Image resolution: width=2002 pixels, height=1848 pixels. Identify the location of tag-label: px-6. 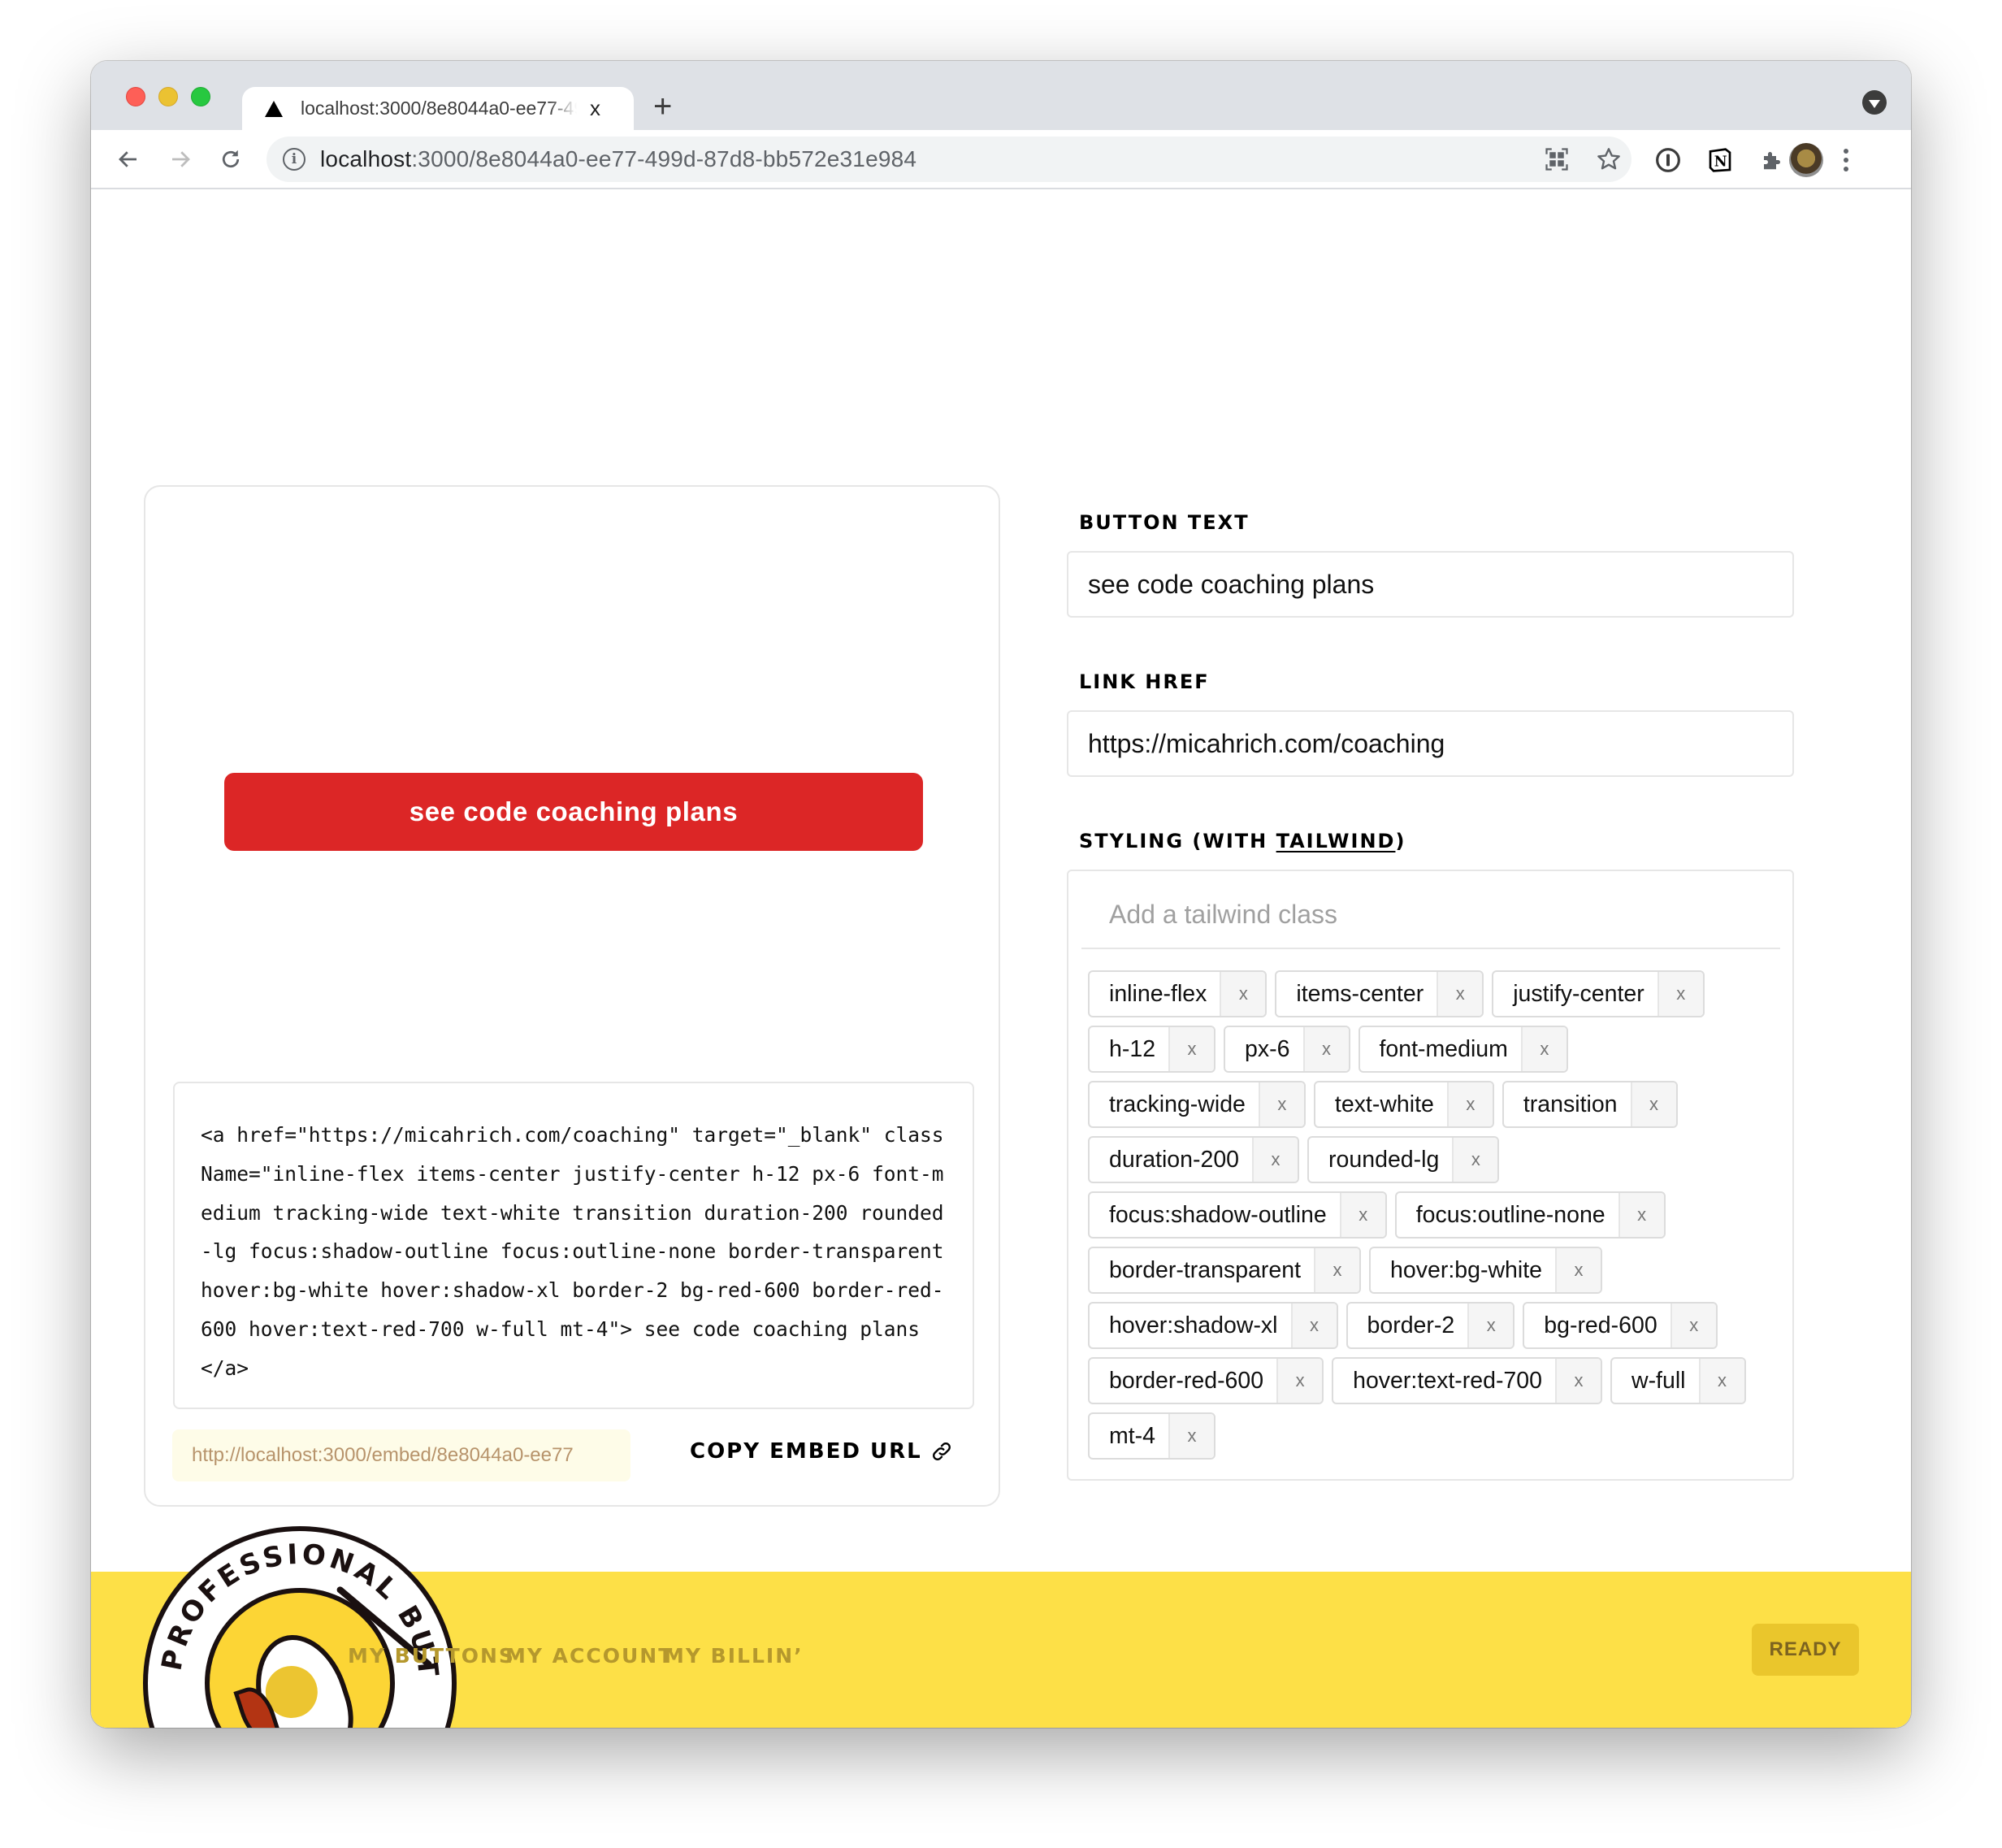
(1267, 1048).